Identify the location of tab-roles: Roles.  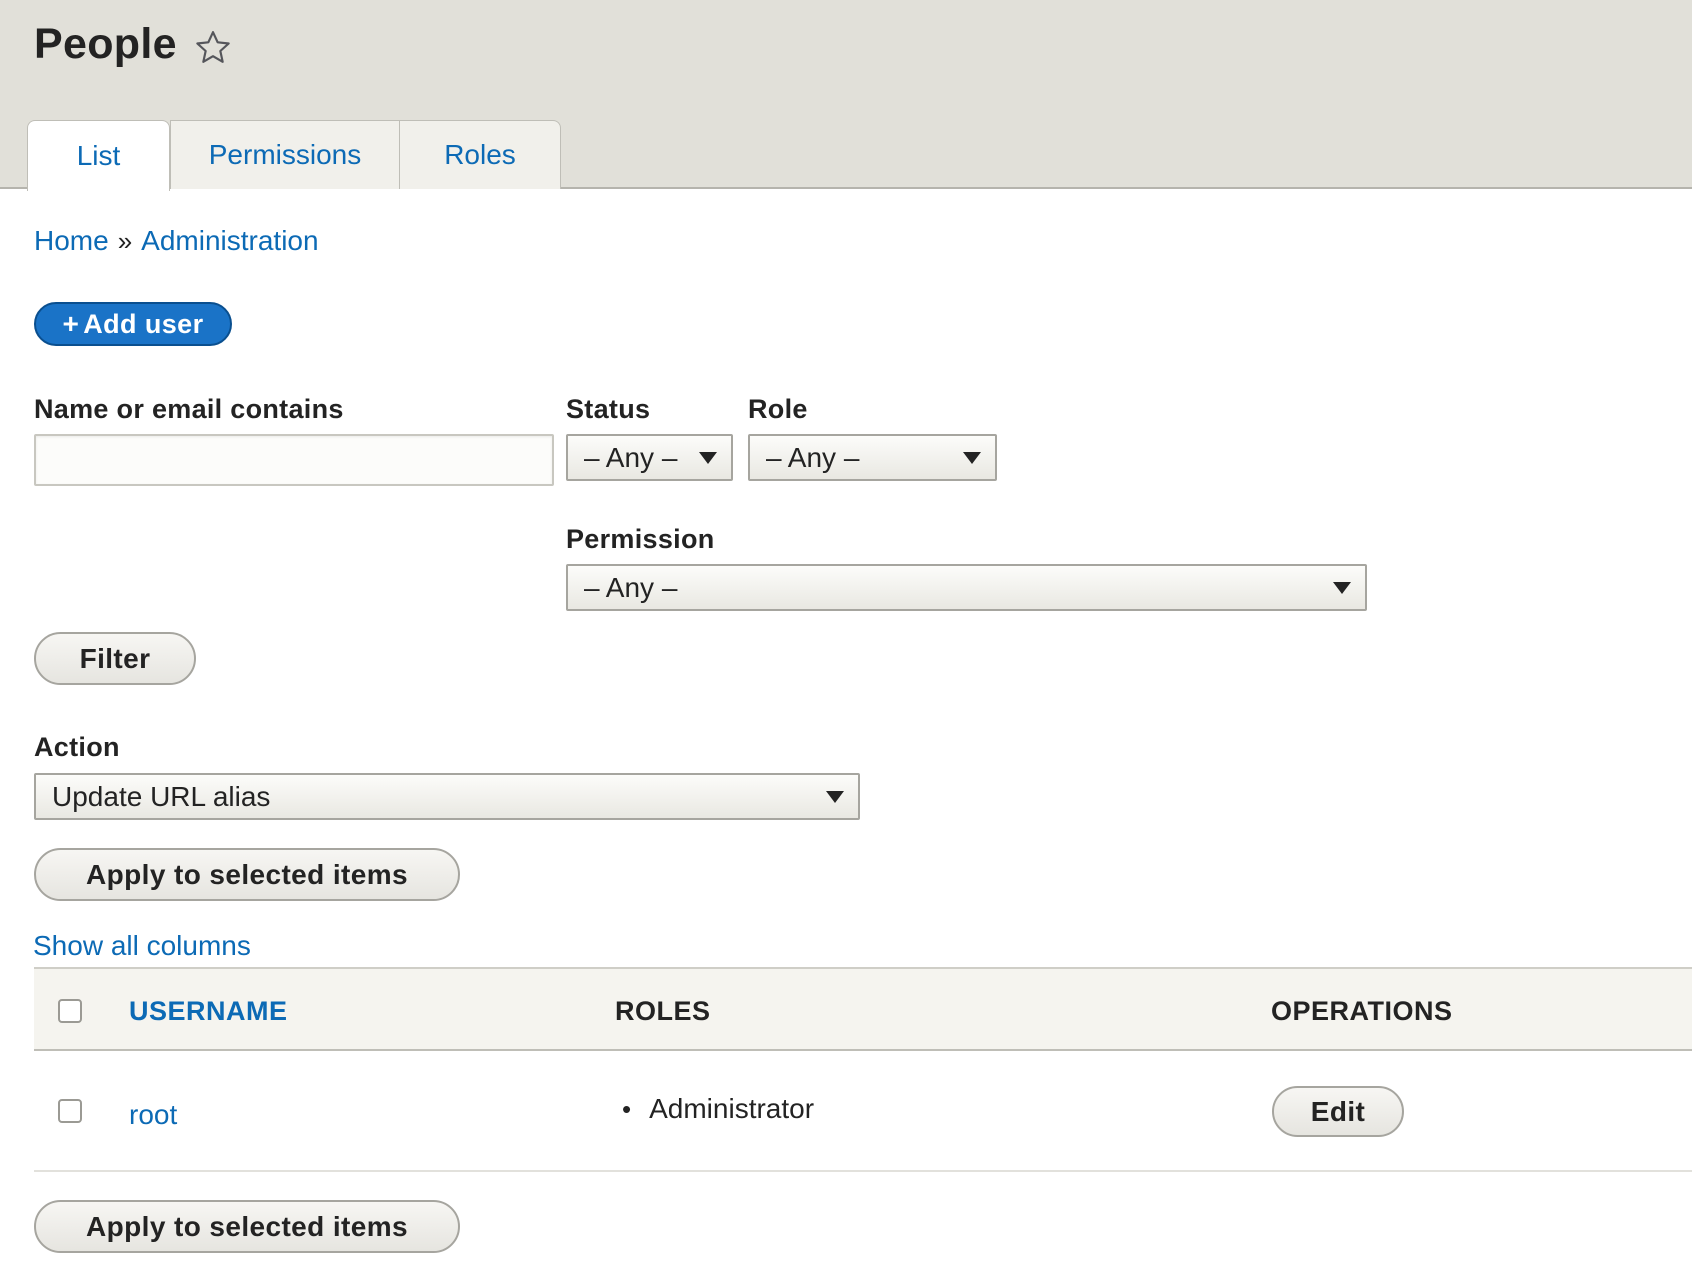
(480, 154).